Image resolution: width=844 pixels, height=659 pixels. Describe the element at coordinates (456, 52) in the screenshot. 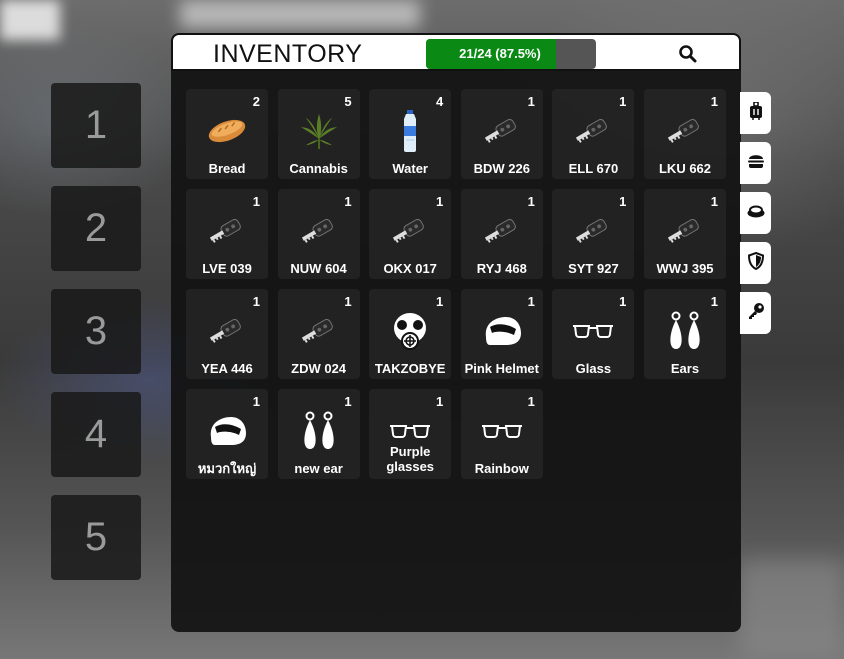

I see `inventory-header: INVENTORY 21/24 (87.5%)` at that location.